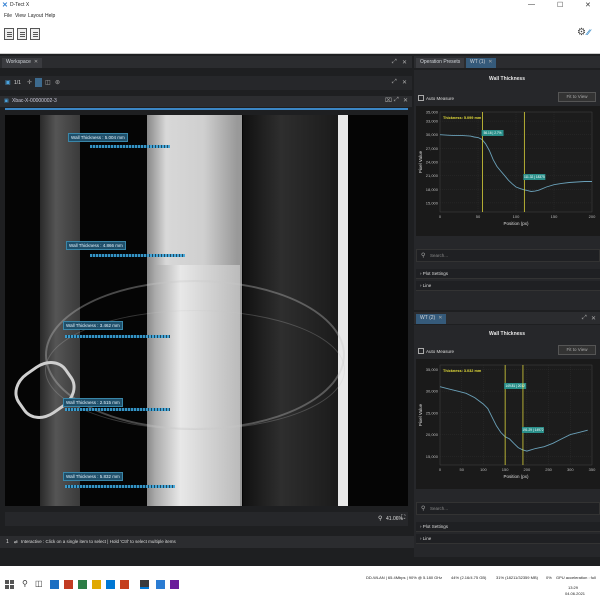  I want to click on y-axis-label: Pixel Value, so click(420, 414).